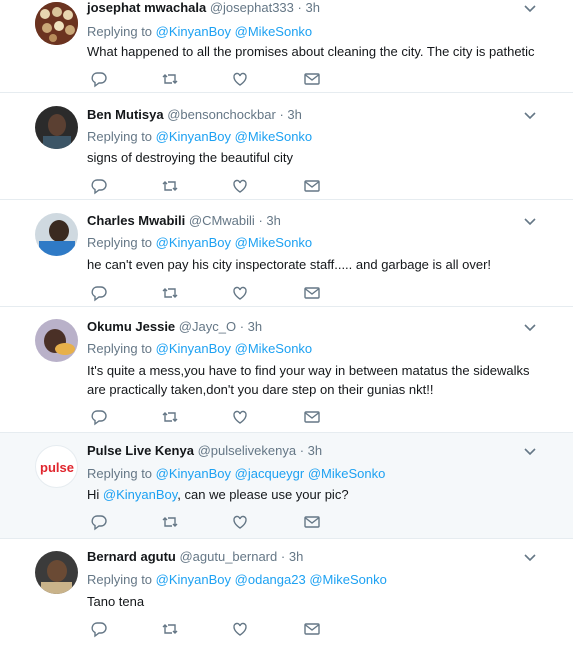 The image size is (573, 645). I want to click on handle: @bensonchockbar, so click(221, 114).